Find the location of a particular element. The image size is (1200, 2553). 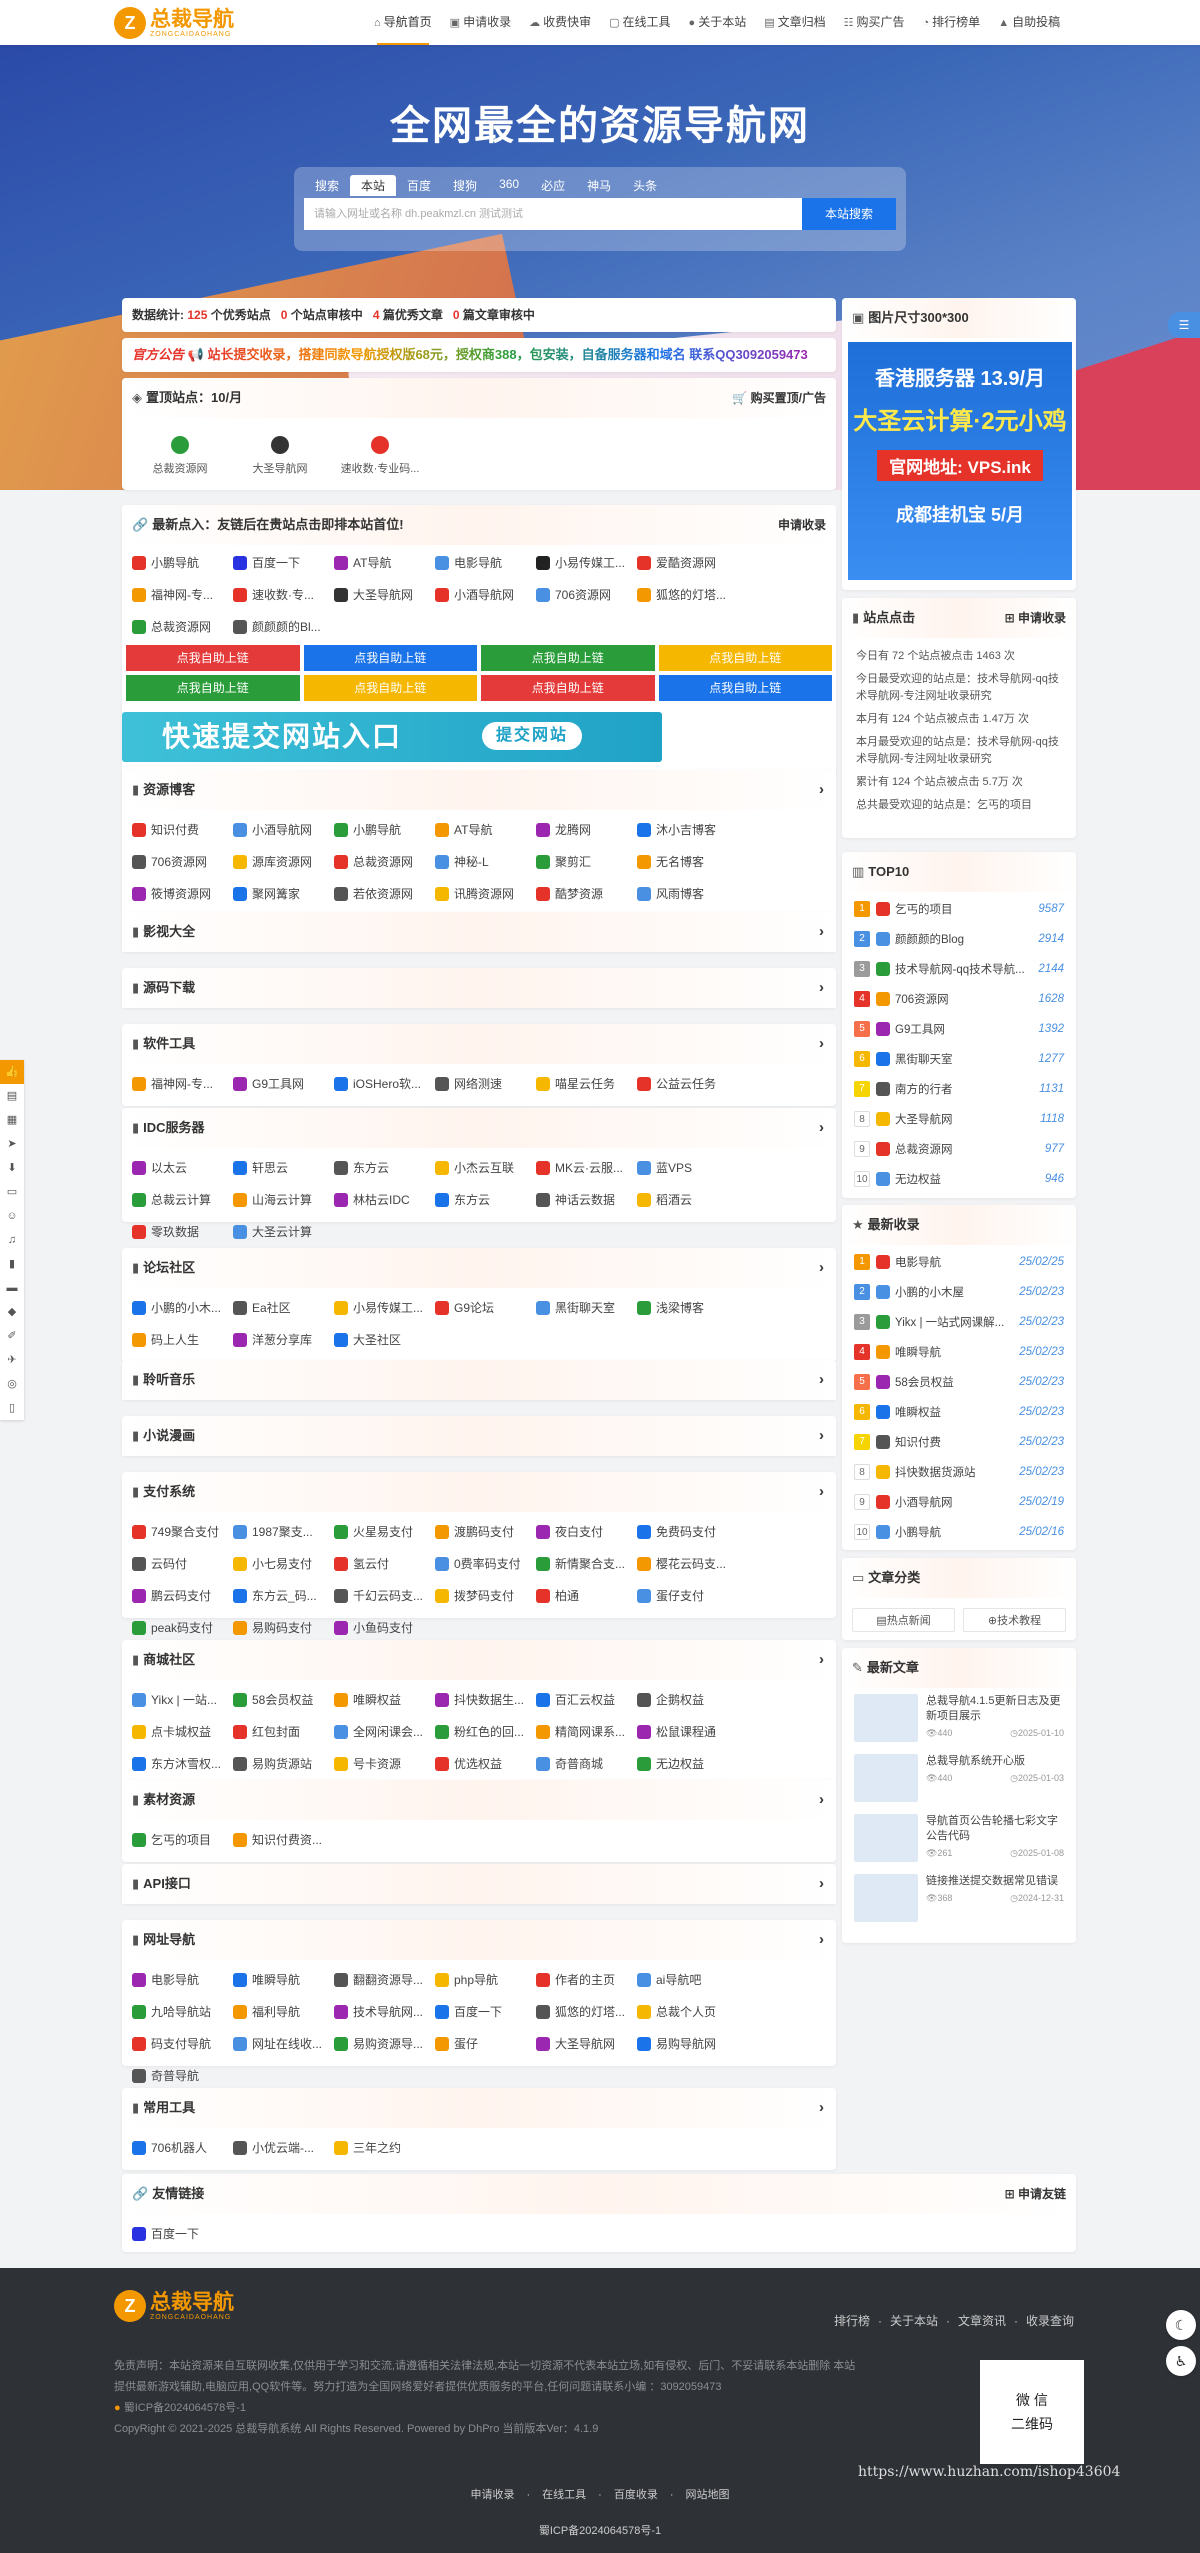

search-tab-5: 必应 is located at coordinates (553, 185).